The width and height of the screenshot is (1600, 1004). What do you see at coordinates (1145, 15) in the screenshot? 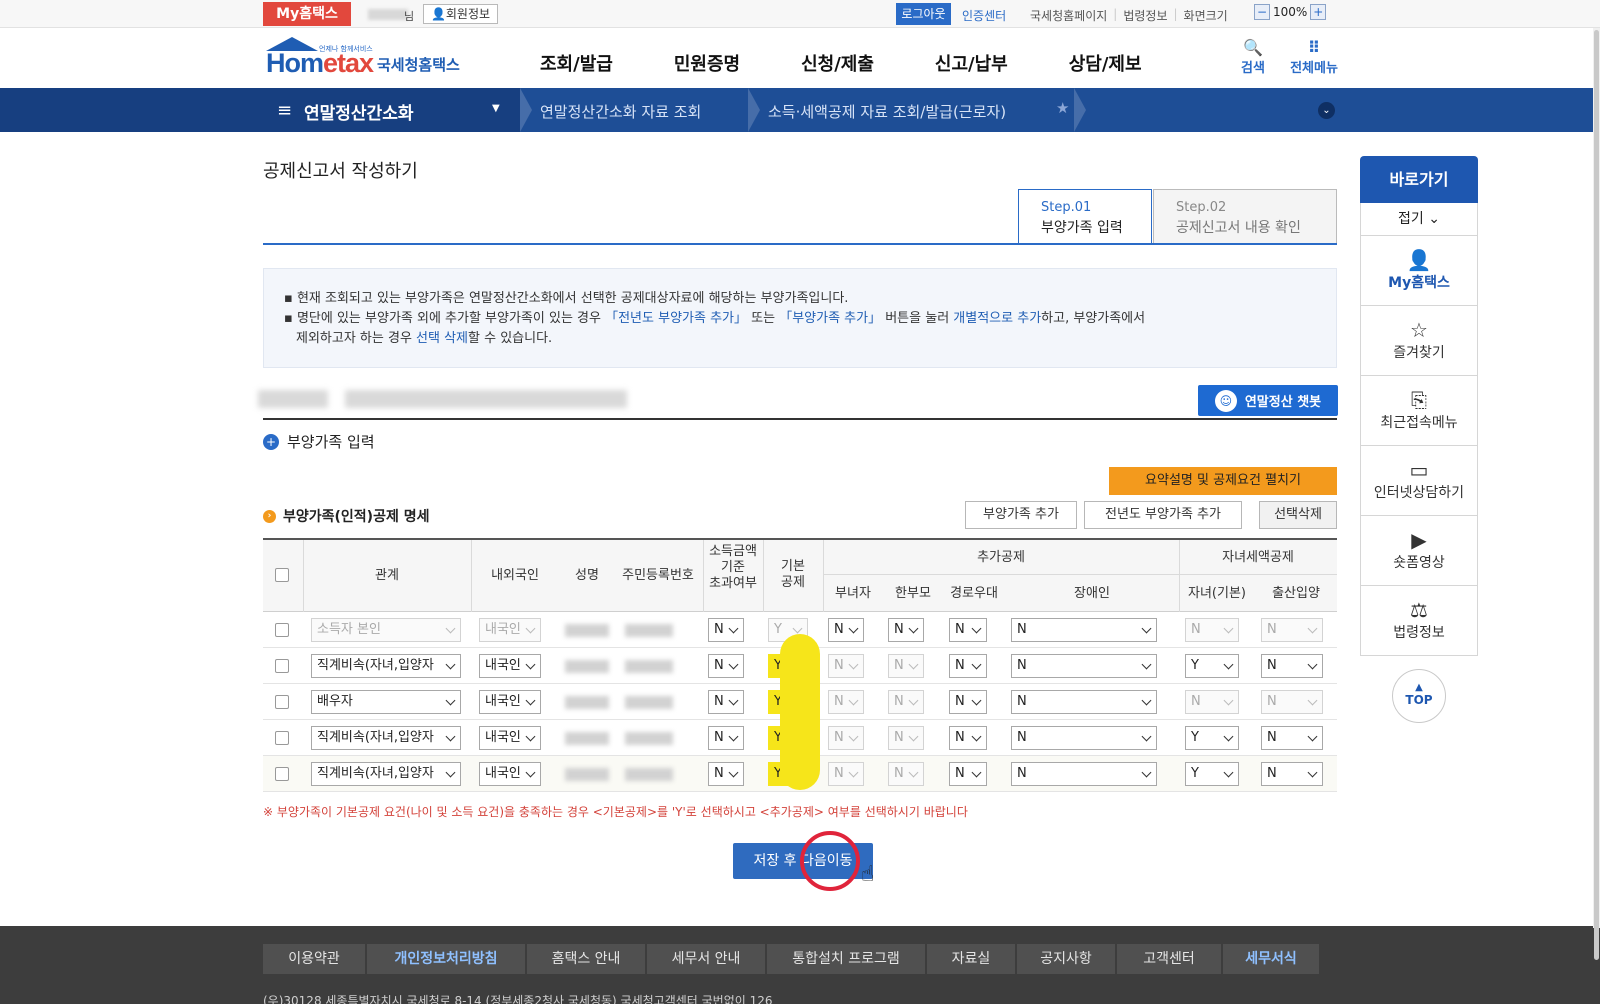
I see `law-info-link: 법령정보` at bounding box center [1145, 15].